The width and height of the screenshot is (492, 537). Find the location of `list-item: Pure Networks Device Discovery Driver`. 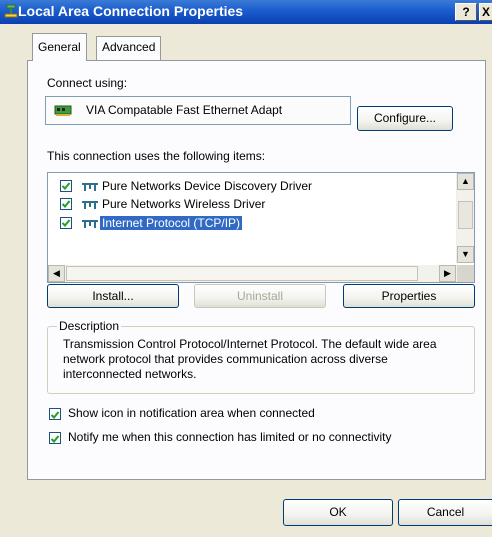

list-item: Pure Networks Device Discovery Driver is located at coordinates (248, 187).